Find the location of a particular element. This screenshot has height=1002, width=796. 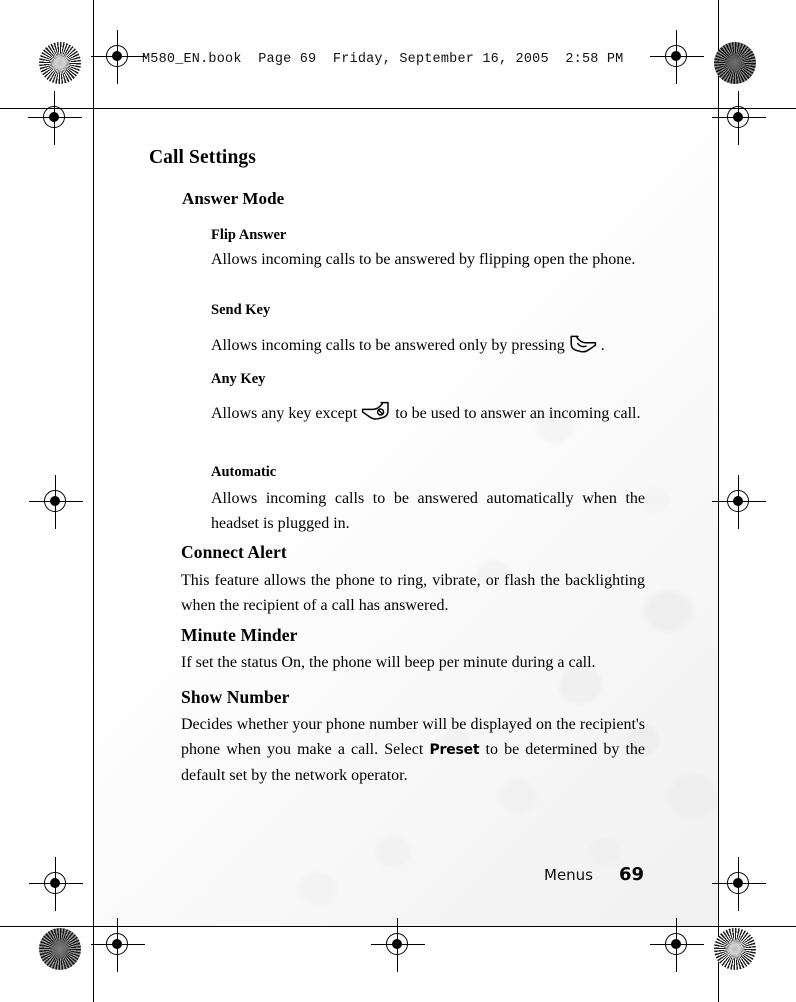

section-heading-connect-alert: Connect Alert is located at coordinates (234, 552).